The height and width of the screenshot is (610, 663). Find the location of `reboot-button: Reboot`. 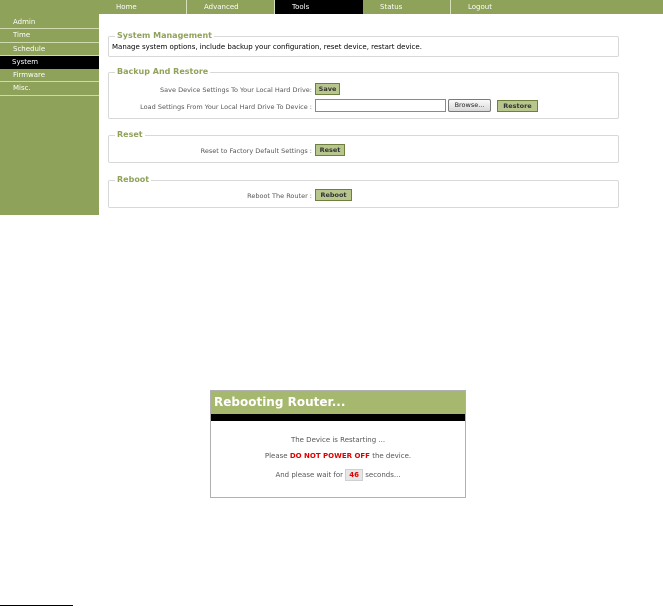

reboot-button: Reboot is located at coordinates (333, 195).